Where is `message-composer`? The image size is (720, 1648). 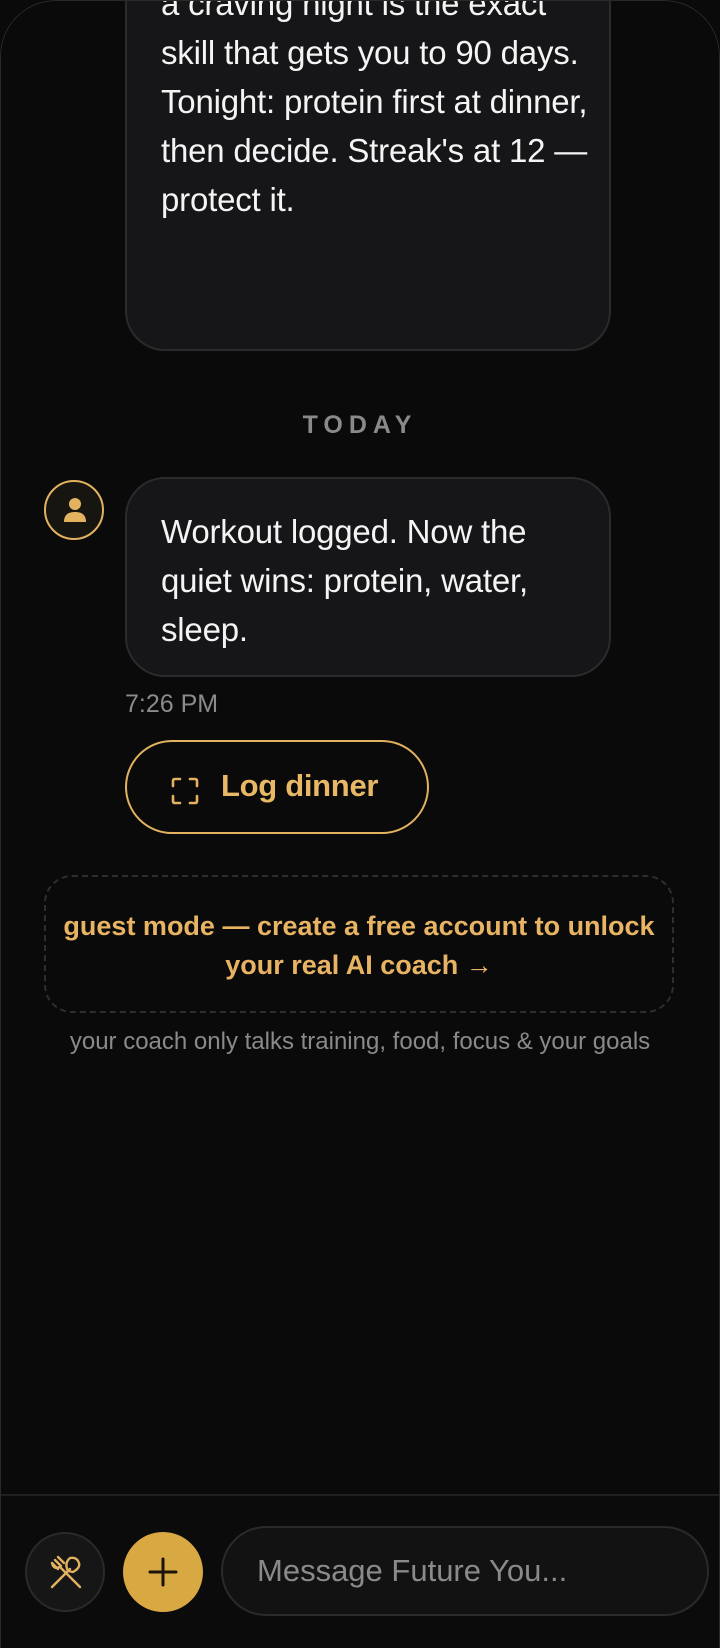
message-composer is located at coordinates (360, 1571).